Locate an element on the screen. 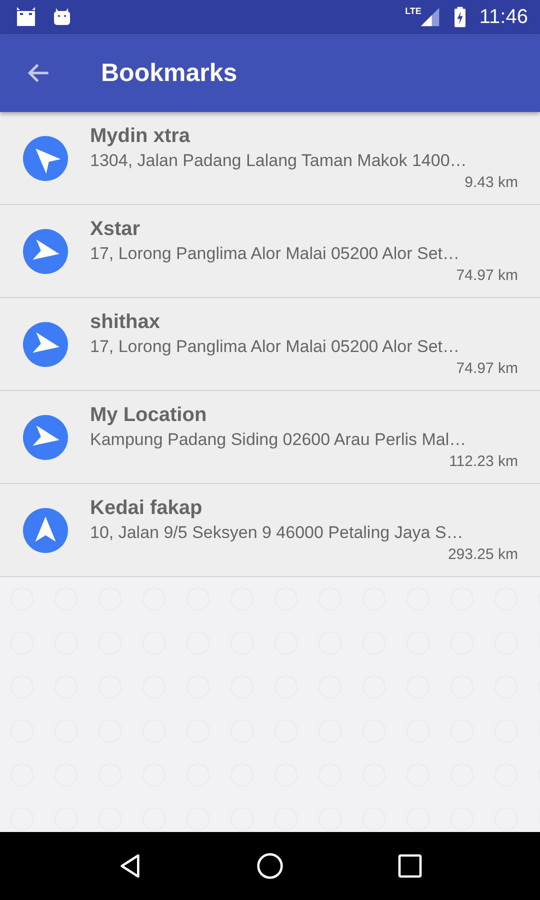 This screenshot has width=540, height=900. place-name: My Location is located at coordinates (149, 415).